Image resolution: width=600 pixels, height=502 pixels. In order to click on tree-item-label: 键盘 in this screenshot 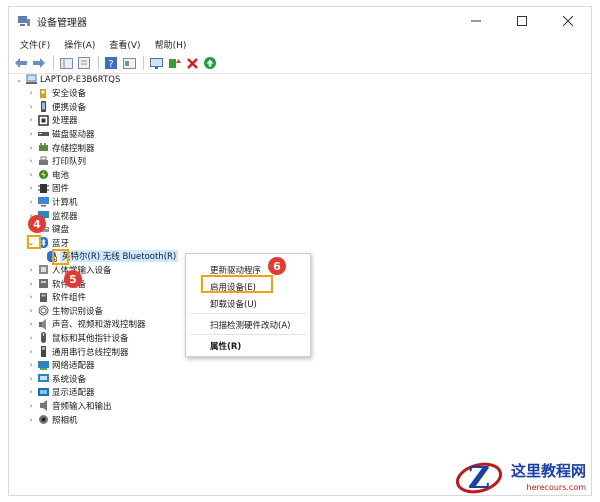, I will do `click(61, 230)`.